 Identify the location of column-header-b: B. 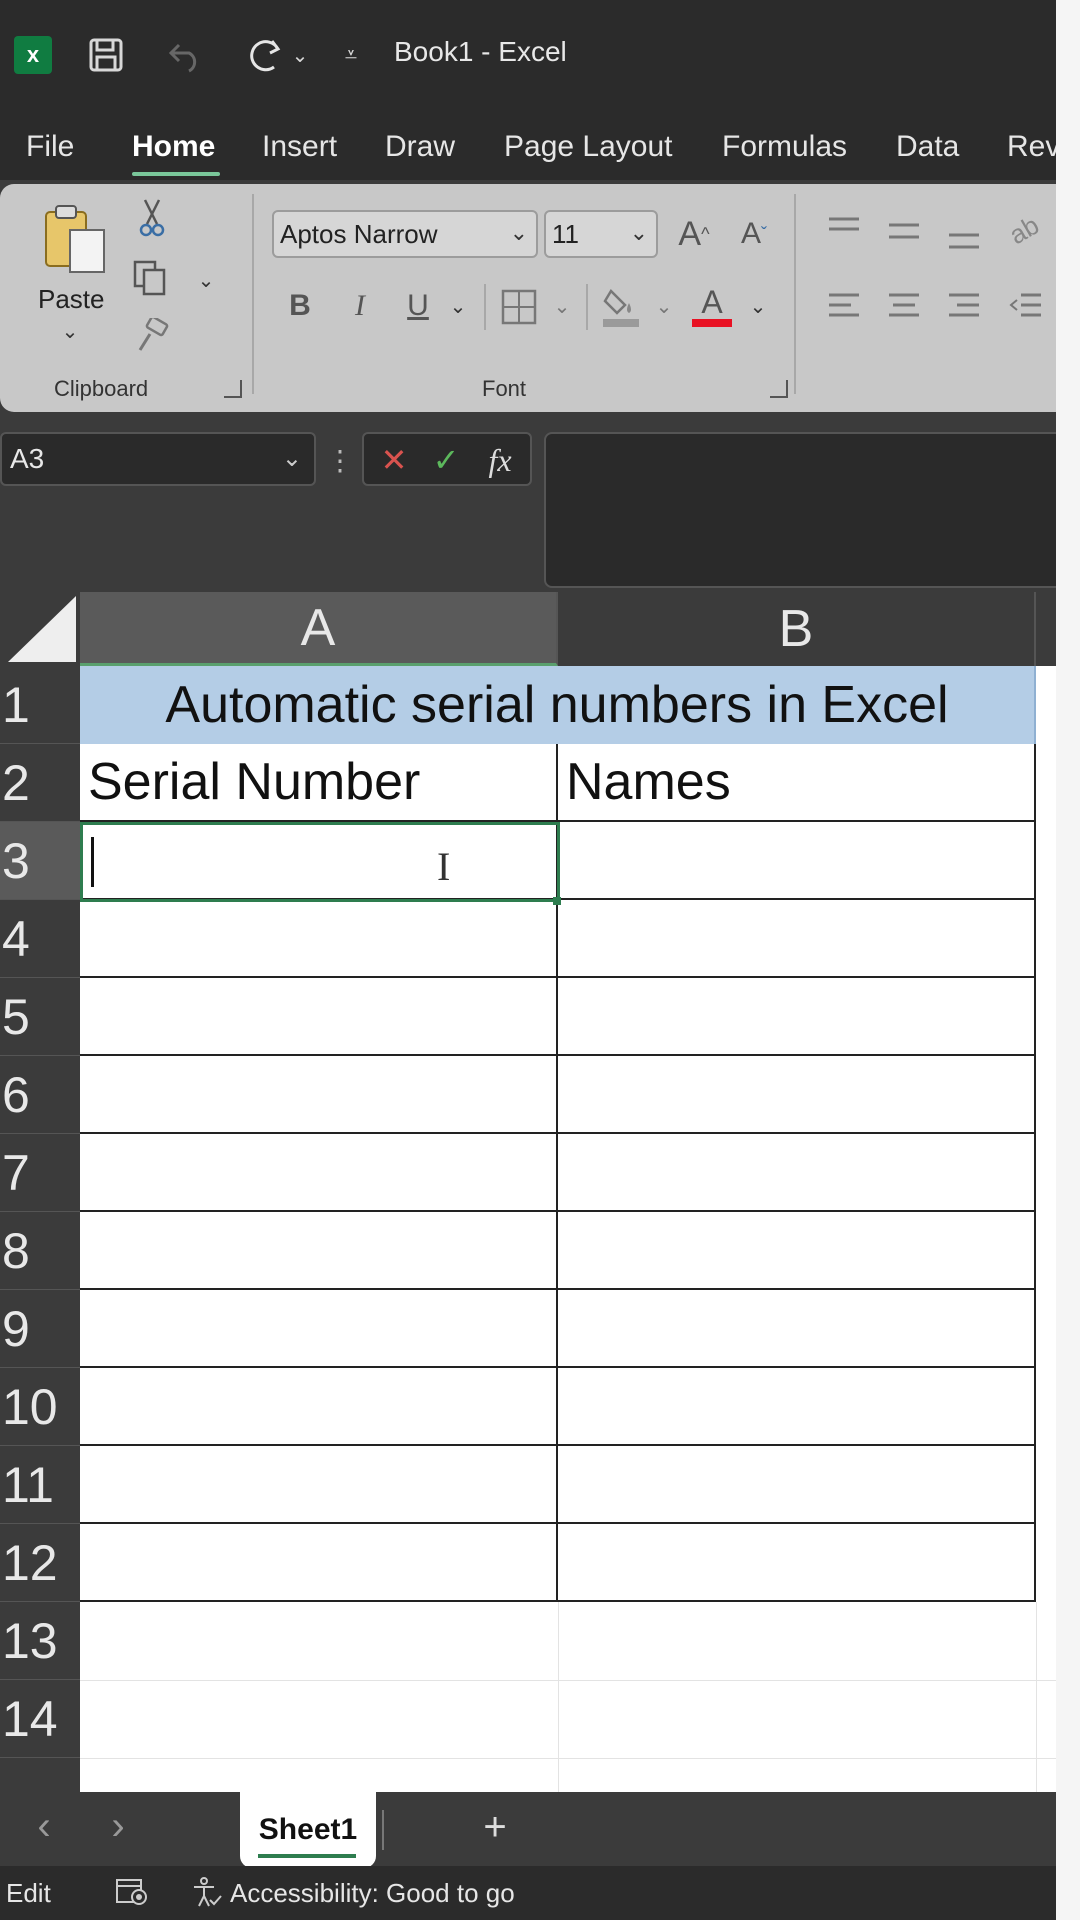
(797, 629).